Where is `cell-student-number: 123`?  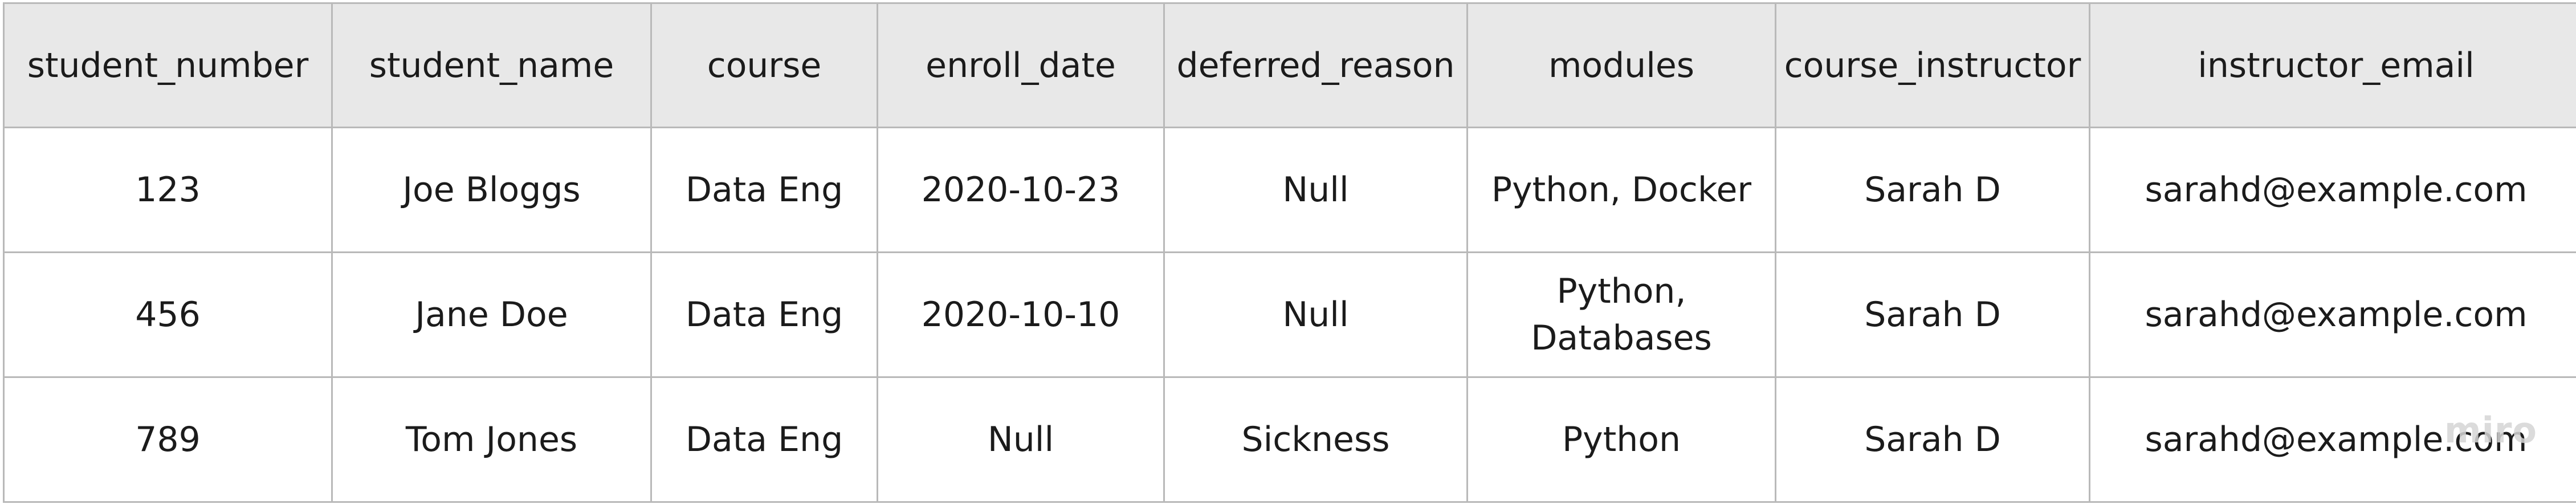
cell-student-number: 123 is located at coordinates (168, 190).